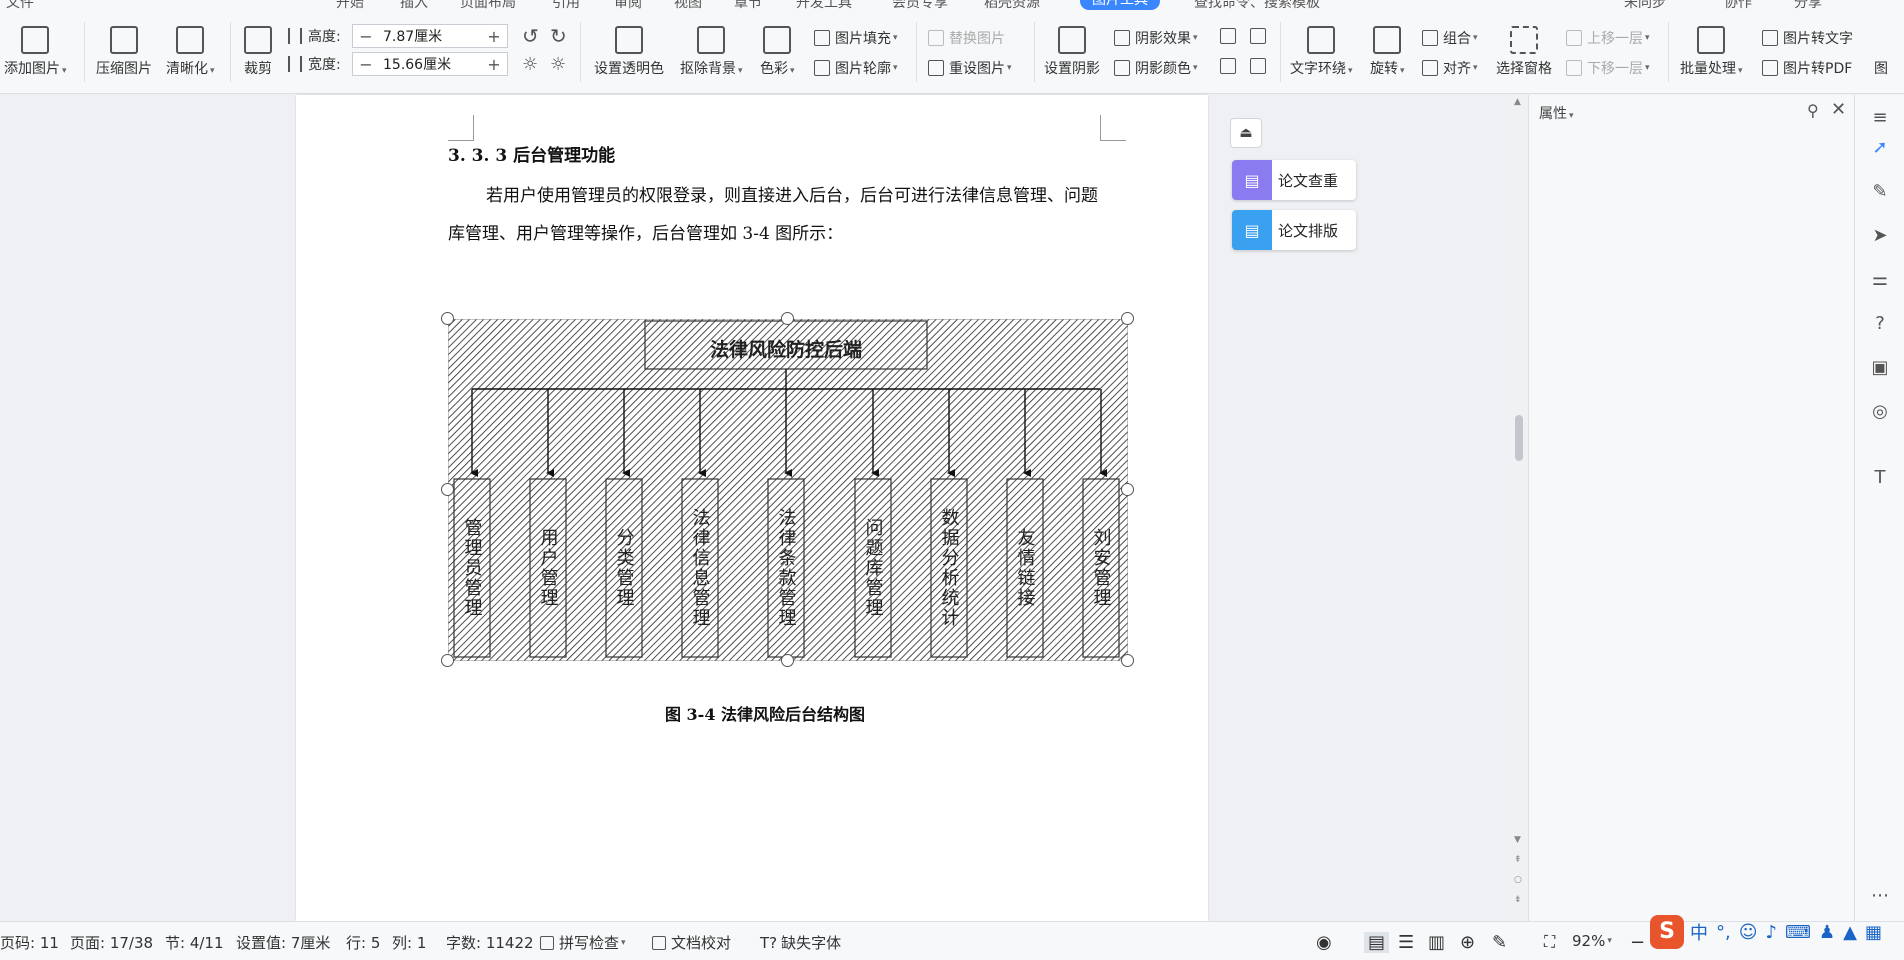 The width and height of the screenshot is (1904, 960). Describe the element at coordinates (856, 38) in the screenshot. I see `picture-fill-button: 图片填充 ▾` at that location.